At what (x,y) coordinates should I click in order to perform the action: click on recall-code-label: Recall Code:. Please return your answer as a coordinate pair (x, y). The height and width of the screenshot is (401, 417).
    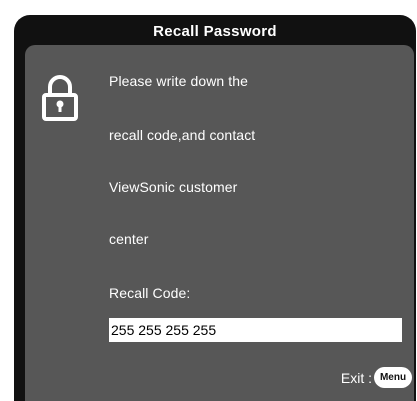
    Looking at the image, I should click on (150, 293).